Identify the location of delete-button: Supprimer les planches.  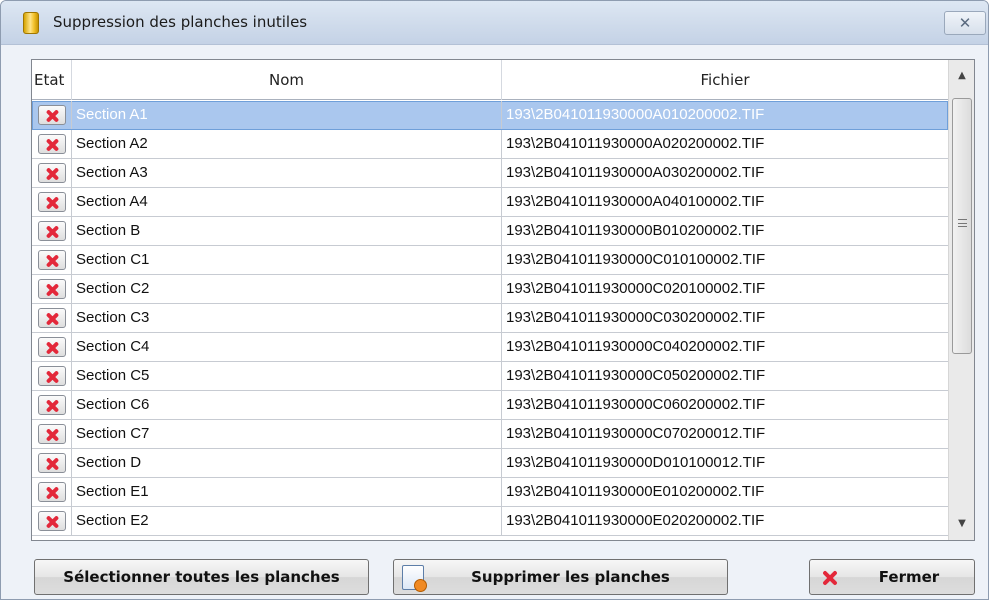
(560, 577).